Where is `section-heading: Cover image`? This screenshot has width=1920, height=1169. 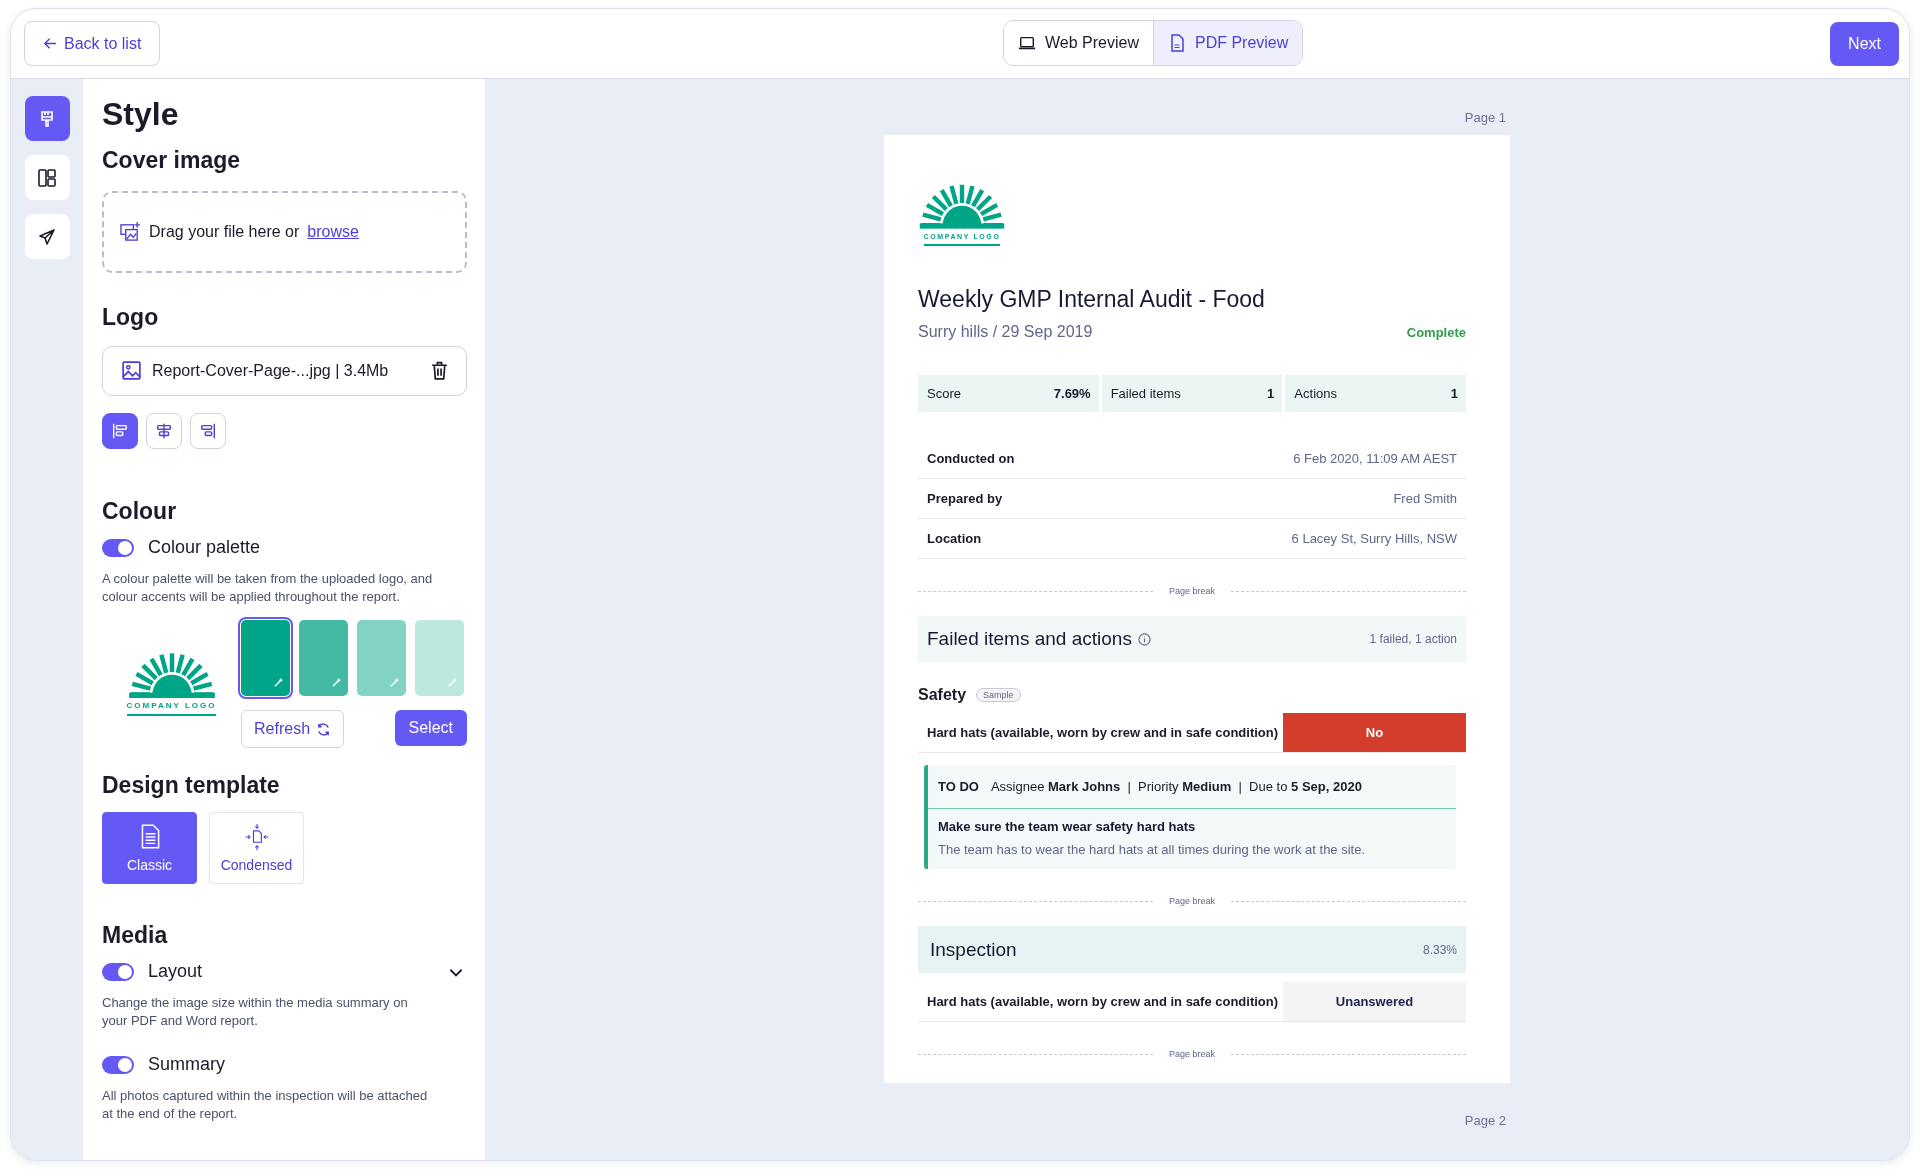
section-heading: Cover image is located at coordinates (172, 161).